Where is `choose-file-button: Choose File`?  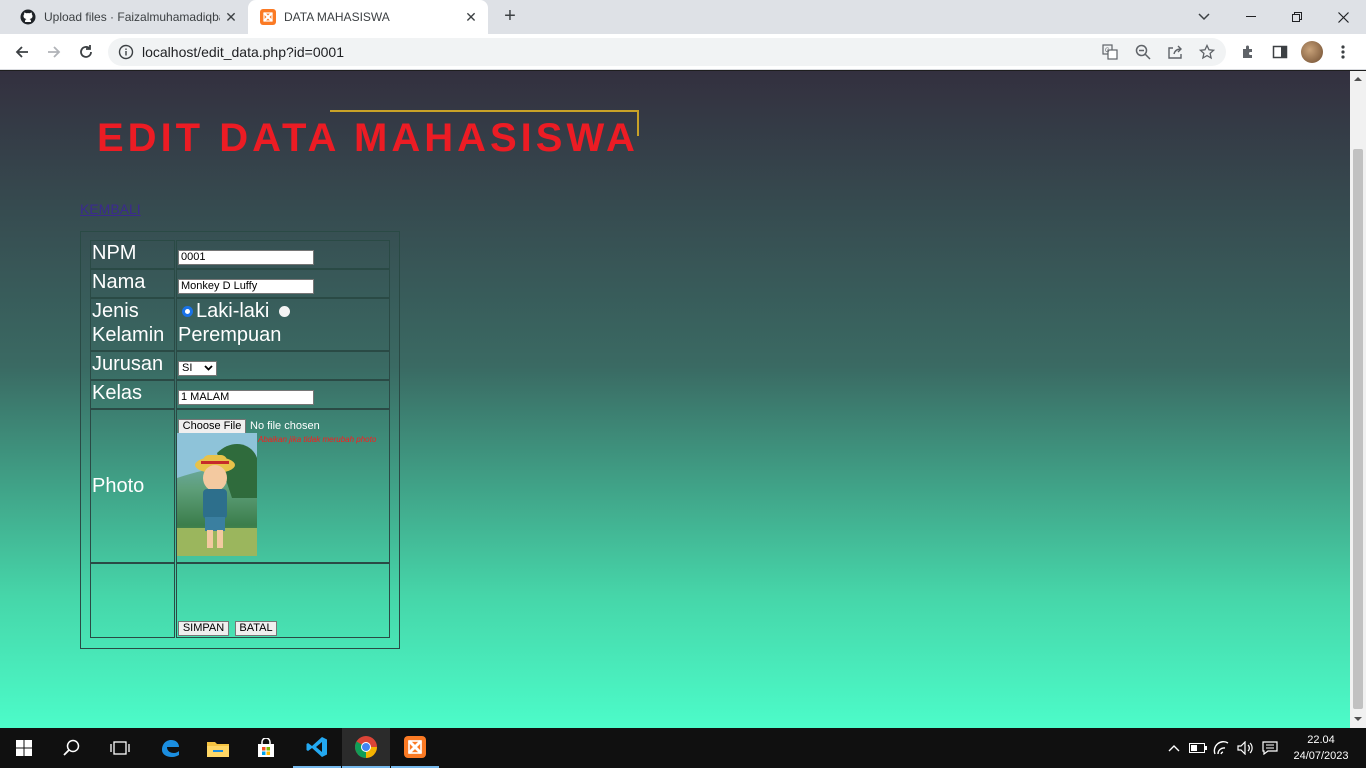
choose-file-button: Choose File is located at coordinates (212, 426).